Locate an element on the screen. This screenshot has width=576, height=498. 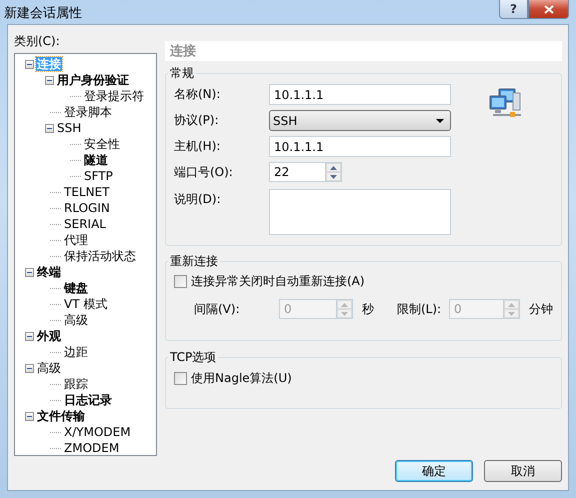
field-label: 协议(P): is located at coordinates (197, 120).